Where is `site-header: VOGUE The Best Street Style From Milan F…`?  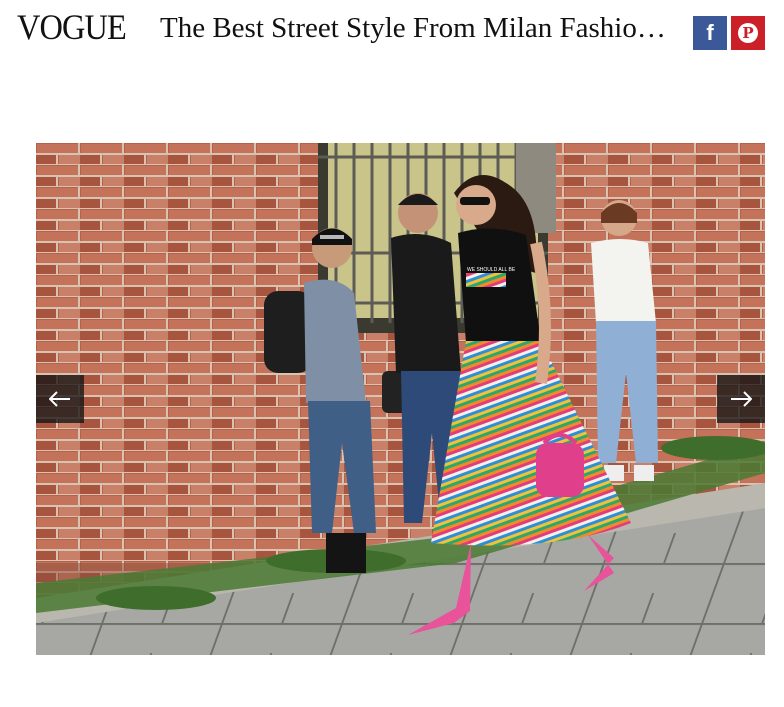
site-header: VOGUE The Best Street Style From Milan F… is located at coordinates (392, 33).